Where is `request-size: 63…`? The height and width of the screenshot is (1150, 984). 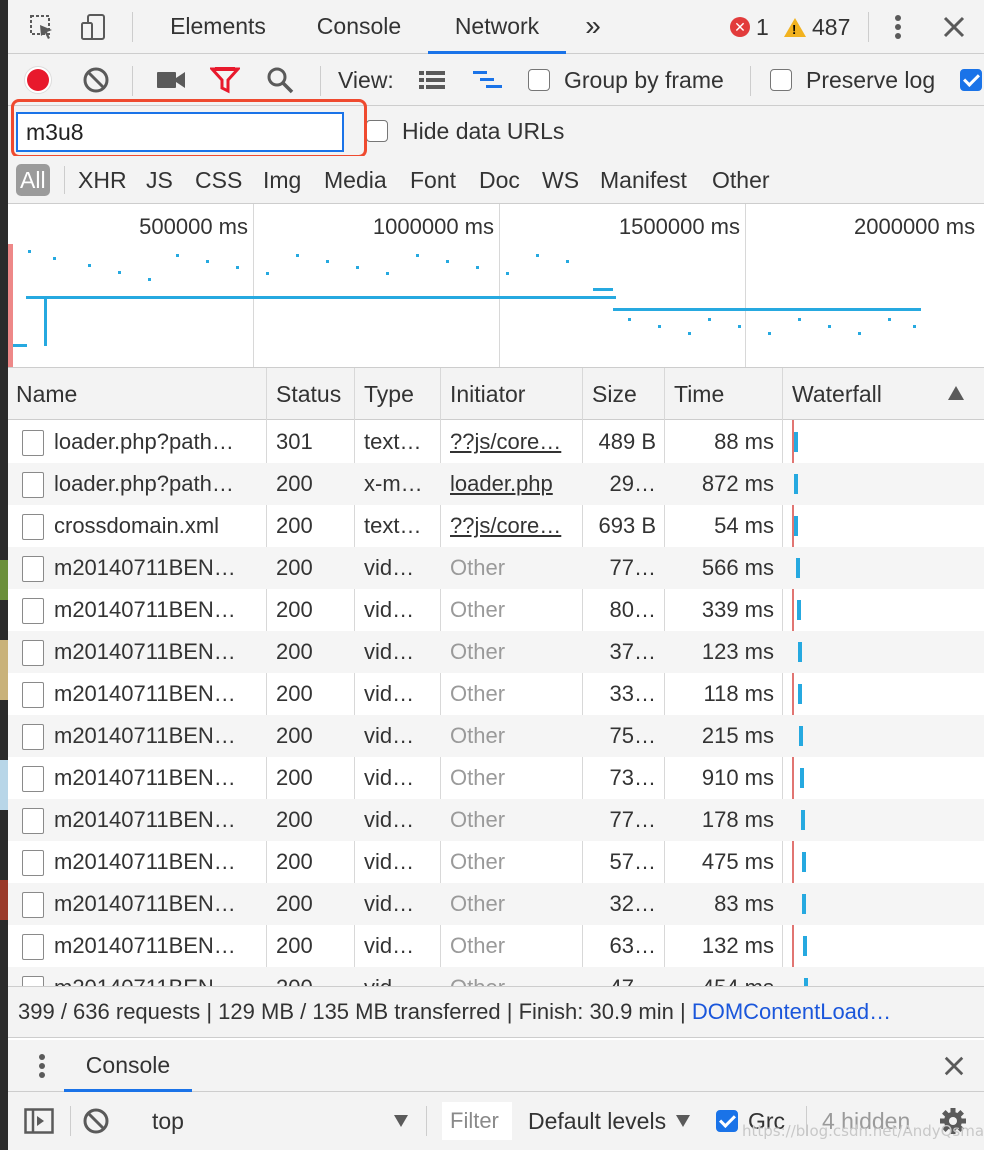
request-size: 63… is located at coordinates (632, 945).